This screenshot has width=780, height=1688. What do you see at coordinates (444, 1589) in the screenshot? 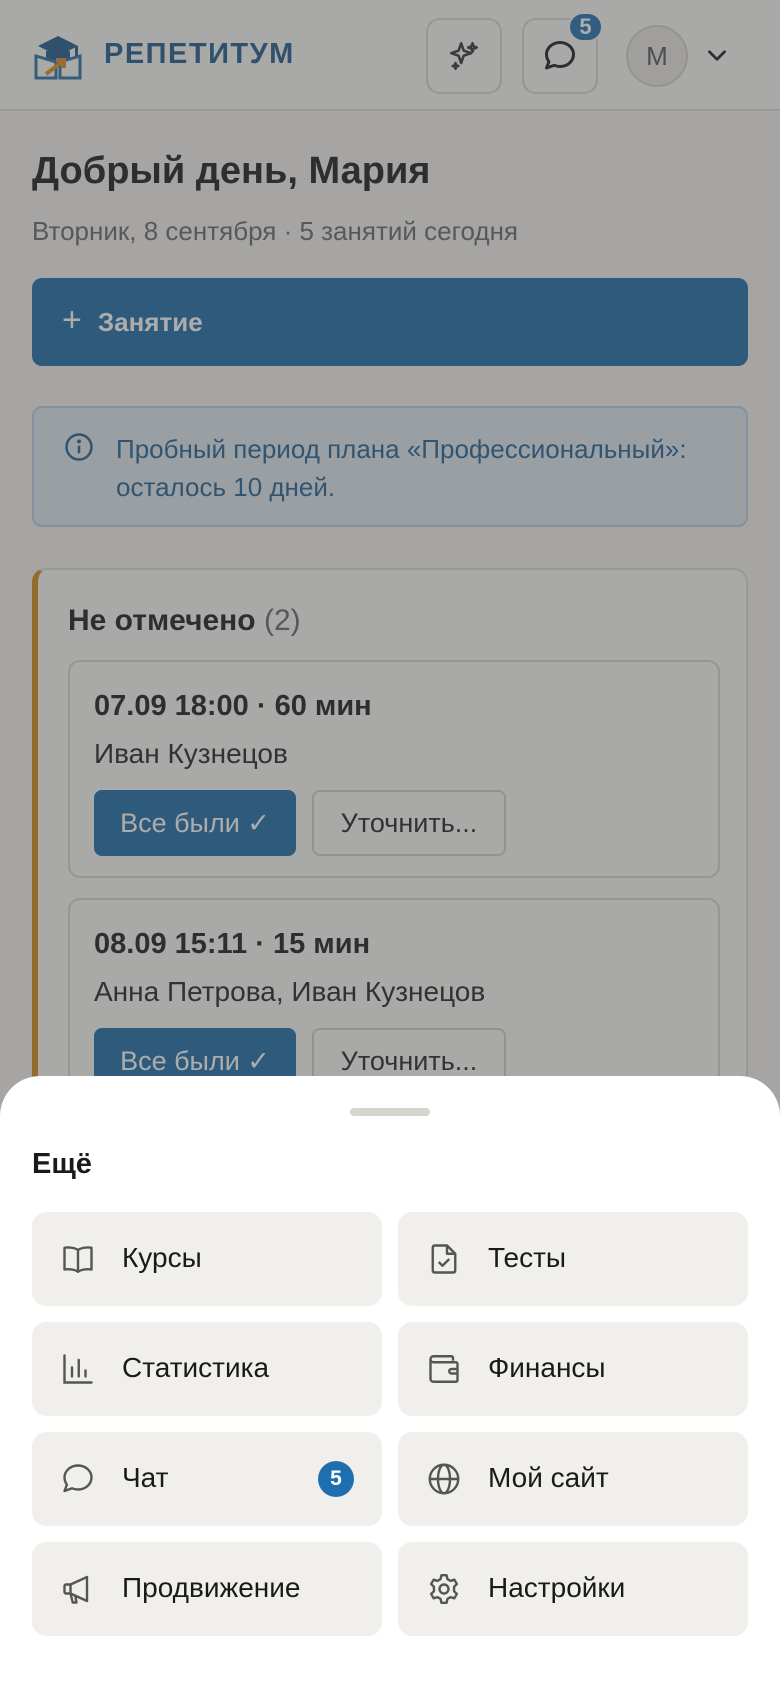
I see `gear-icon` at bounding box center [444, 1589].